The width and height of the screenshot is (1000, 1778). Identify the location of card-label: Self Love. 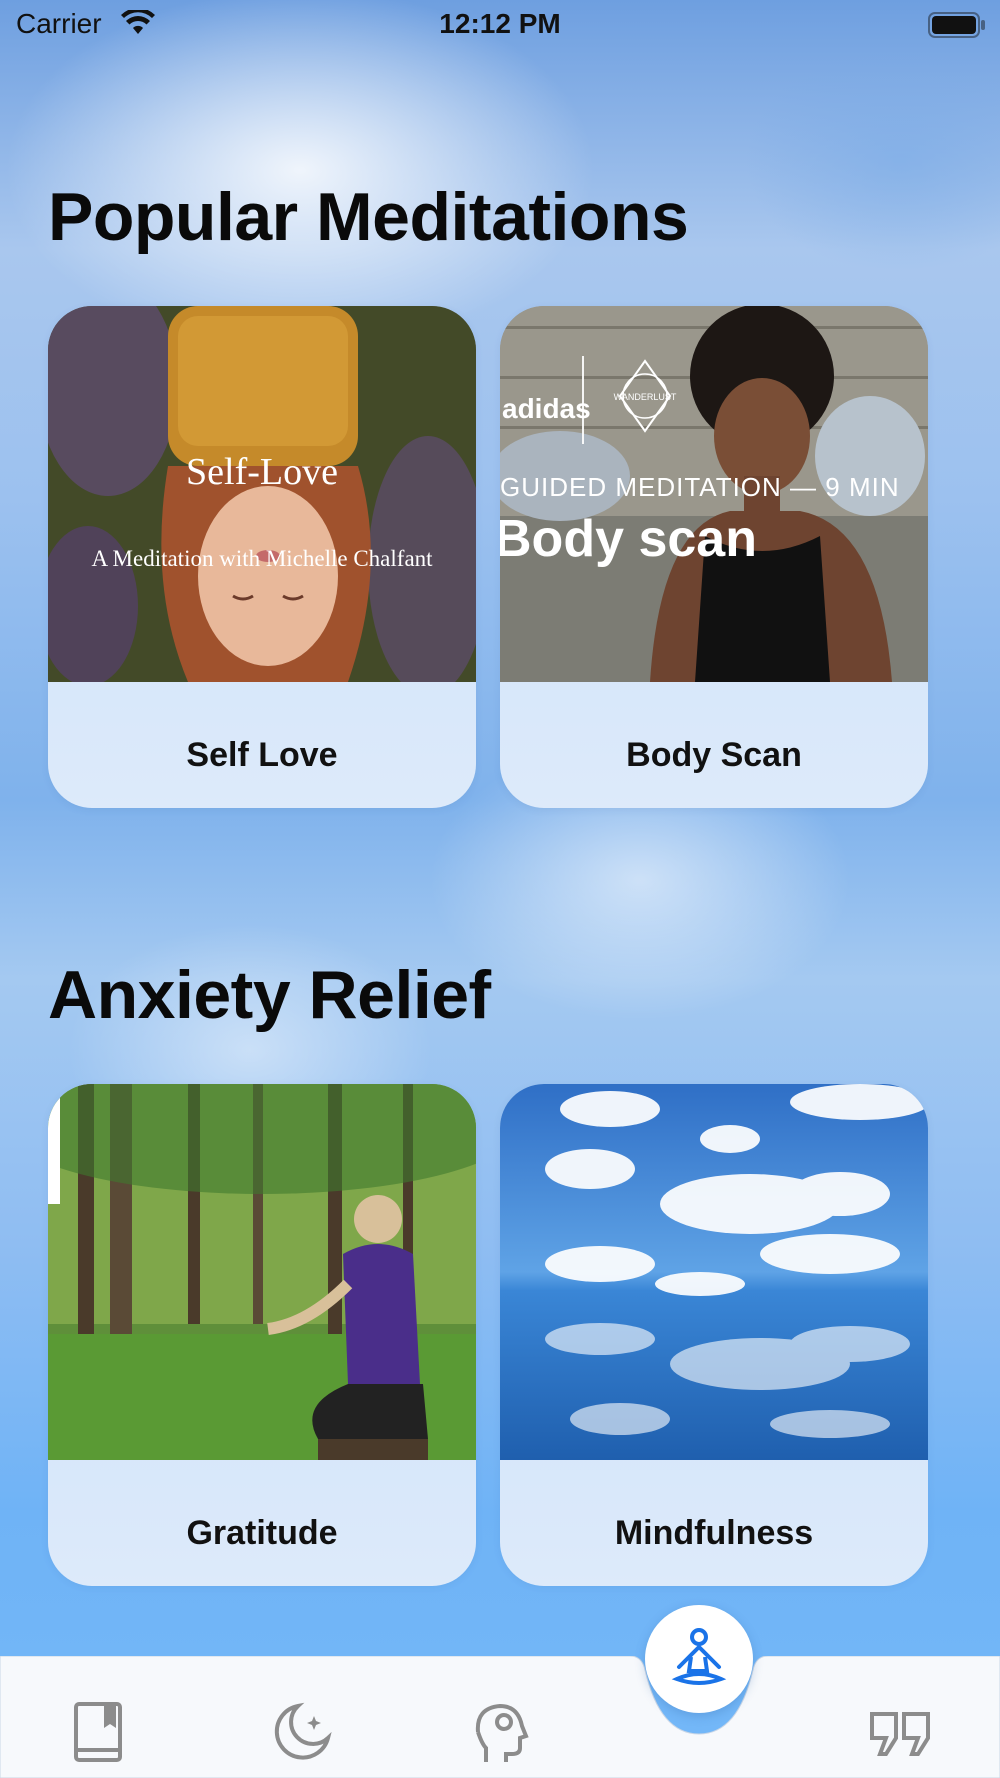
(262, 755).